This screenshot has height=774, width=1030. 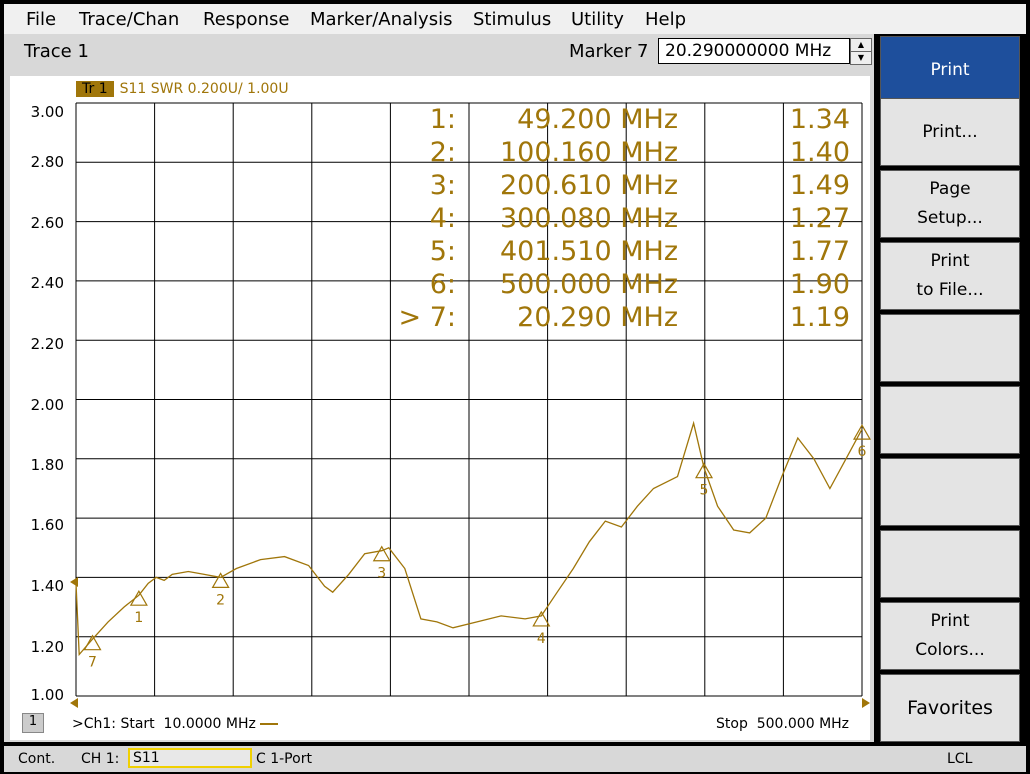 What do you see at coordinates (74, 582) in the screenshot?
I see `ref-arrow-icon` at bounding box center [74, 582].